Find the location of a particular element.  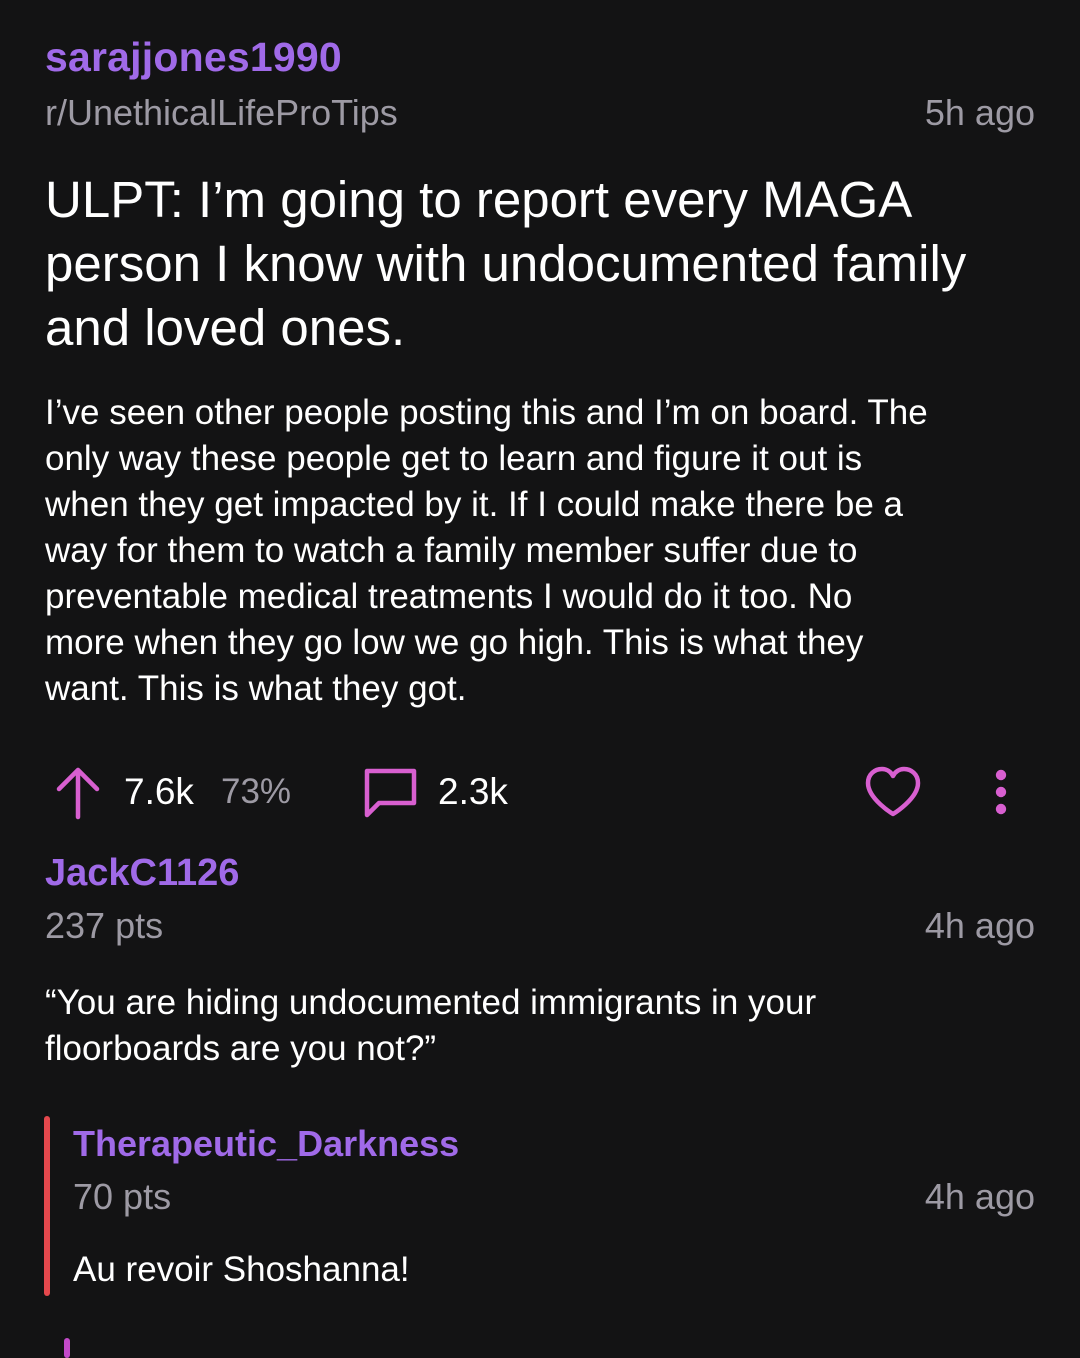

post-action-bar: 7.6k 73% 2.3k is located at coordinates (540, 792).